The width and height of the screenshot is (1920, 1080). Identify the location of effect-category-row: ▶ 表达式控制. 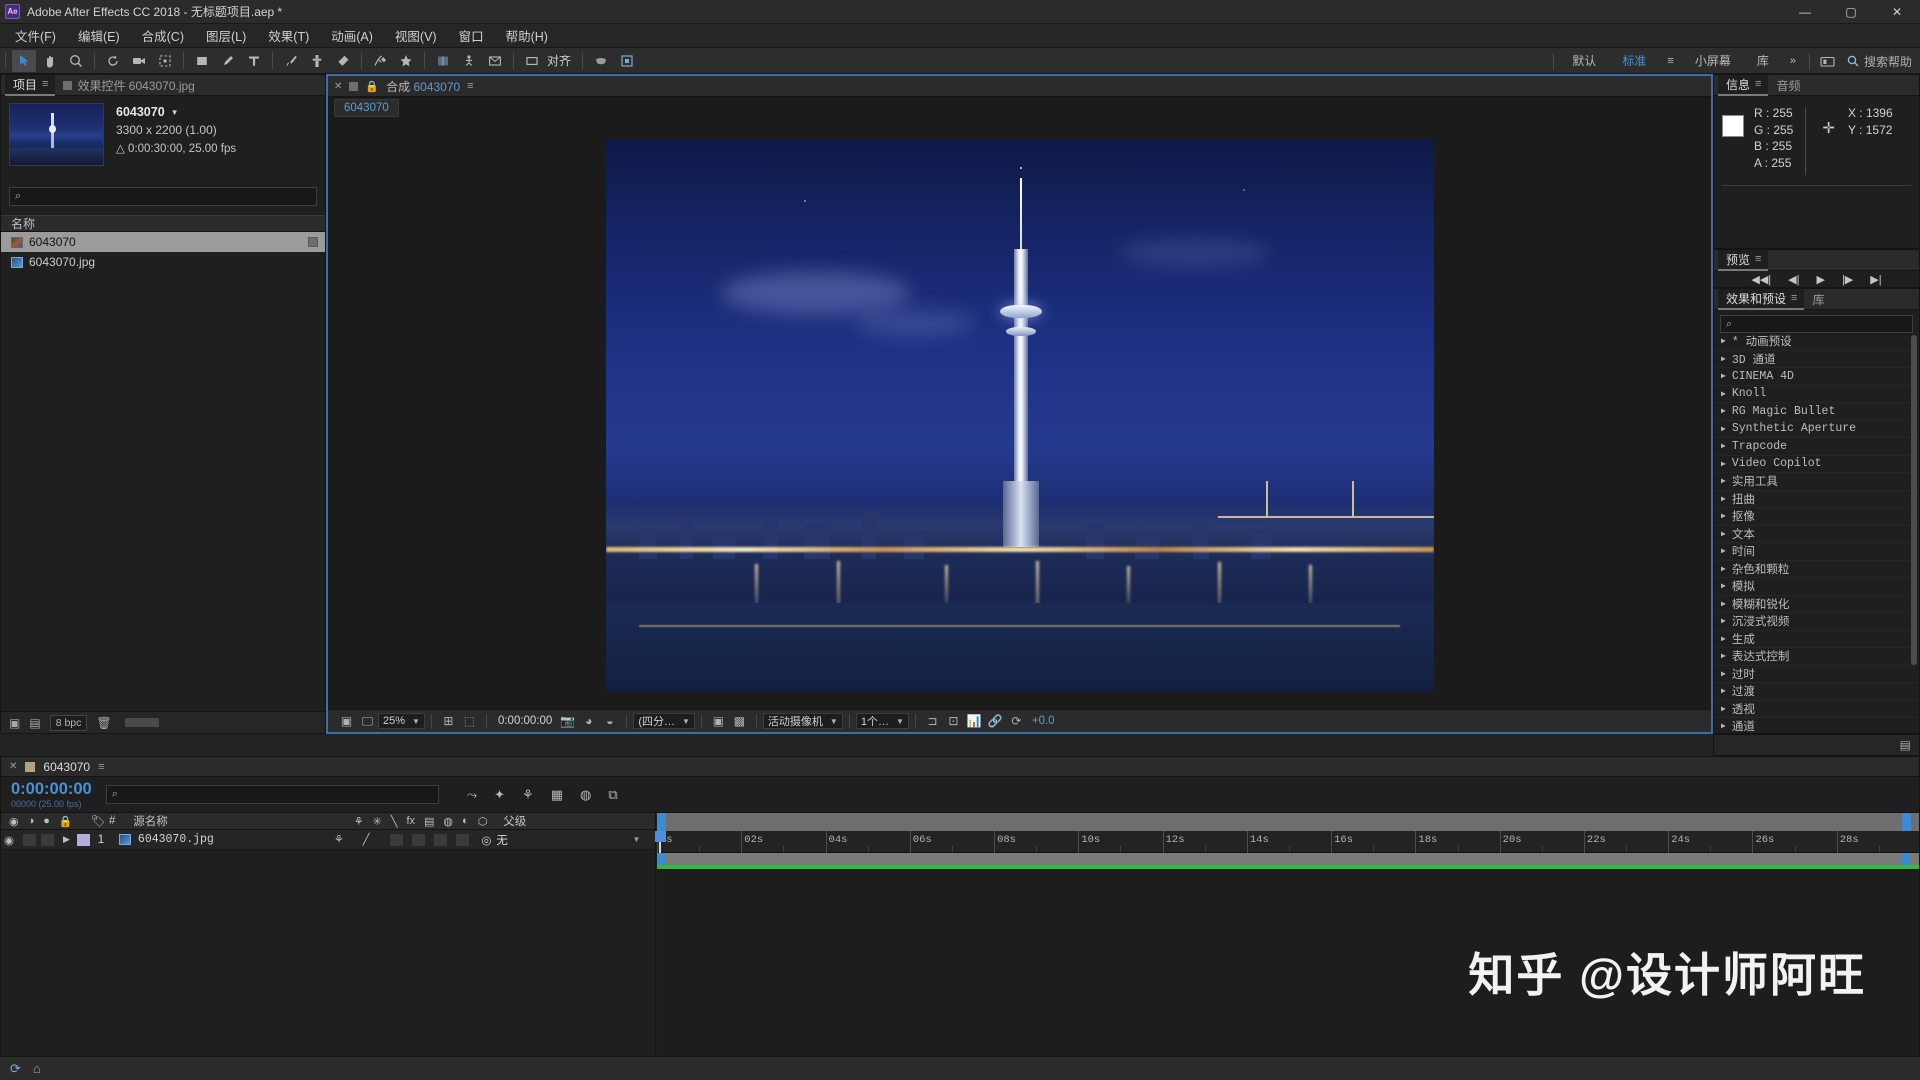
(1816, 657).